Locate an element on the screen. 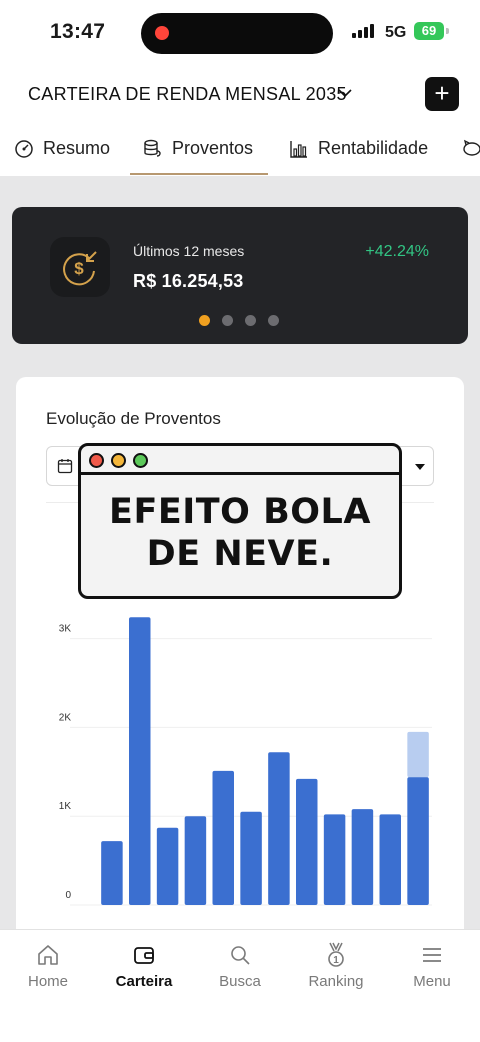 The image size is (480, 1042). recording-indicator-icon is located at coordinates (162, 33).